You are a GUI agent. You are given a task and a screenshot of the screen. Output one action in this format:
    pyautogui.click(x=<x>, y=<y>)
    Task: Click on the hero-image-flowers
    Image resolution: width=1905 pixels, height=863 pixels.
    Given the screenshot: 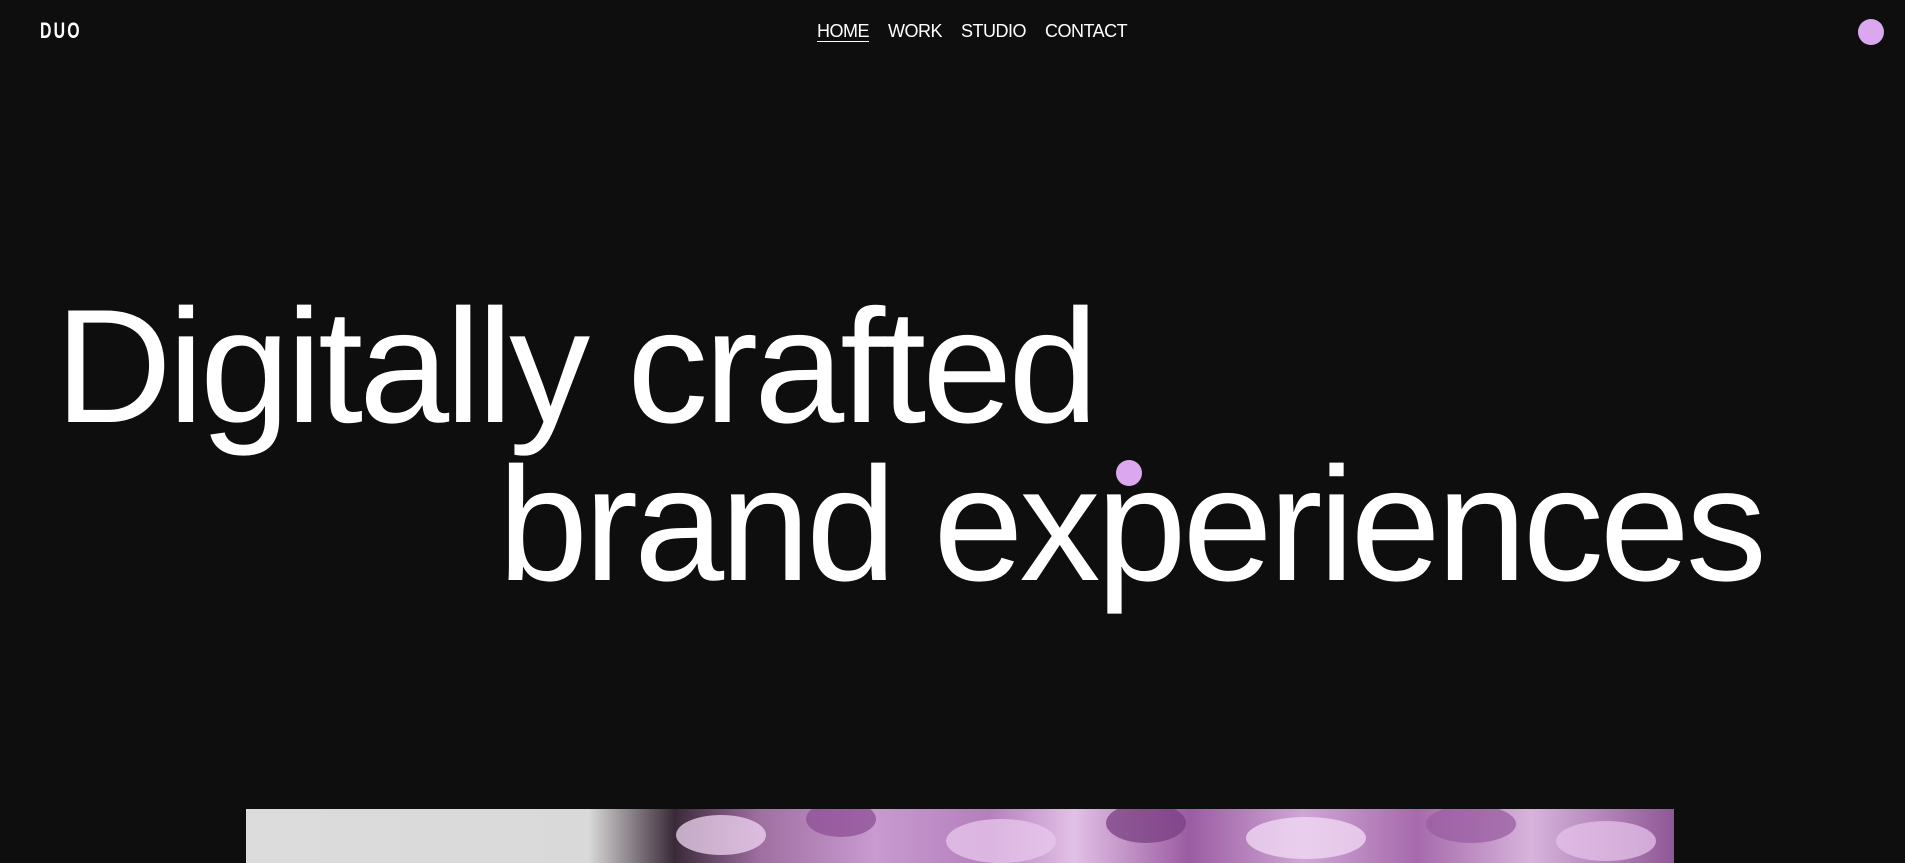 What is the action you would take?
    pyautogui.click(x=960, y=836)
    